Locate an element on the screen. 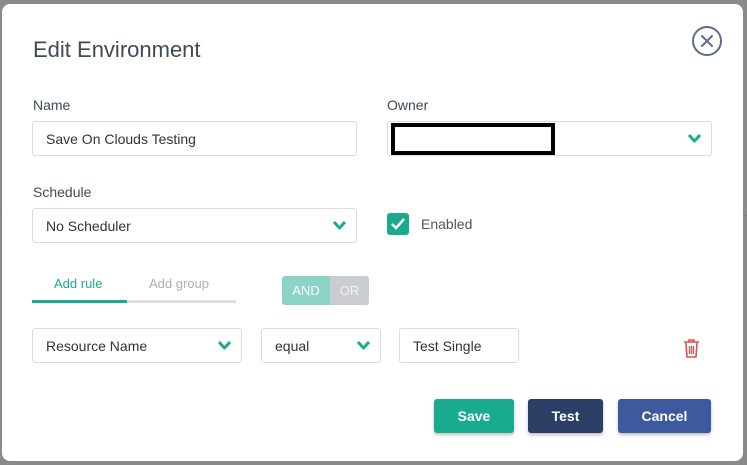 Image resolution: width=747 pixels, height=465 pixels. owner-redacted-value is located at coordinates (473, 139).